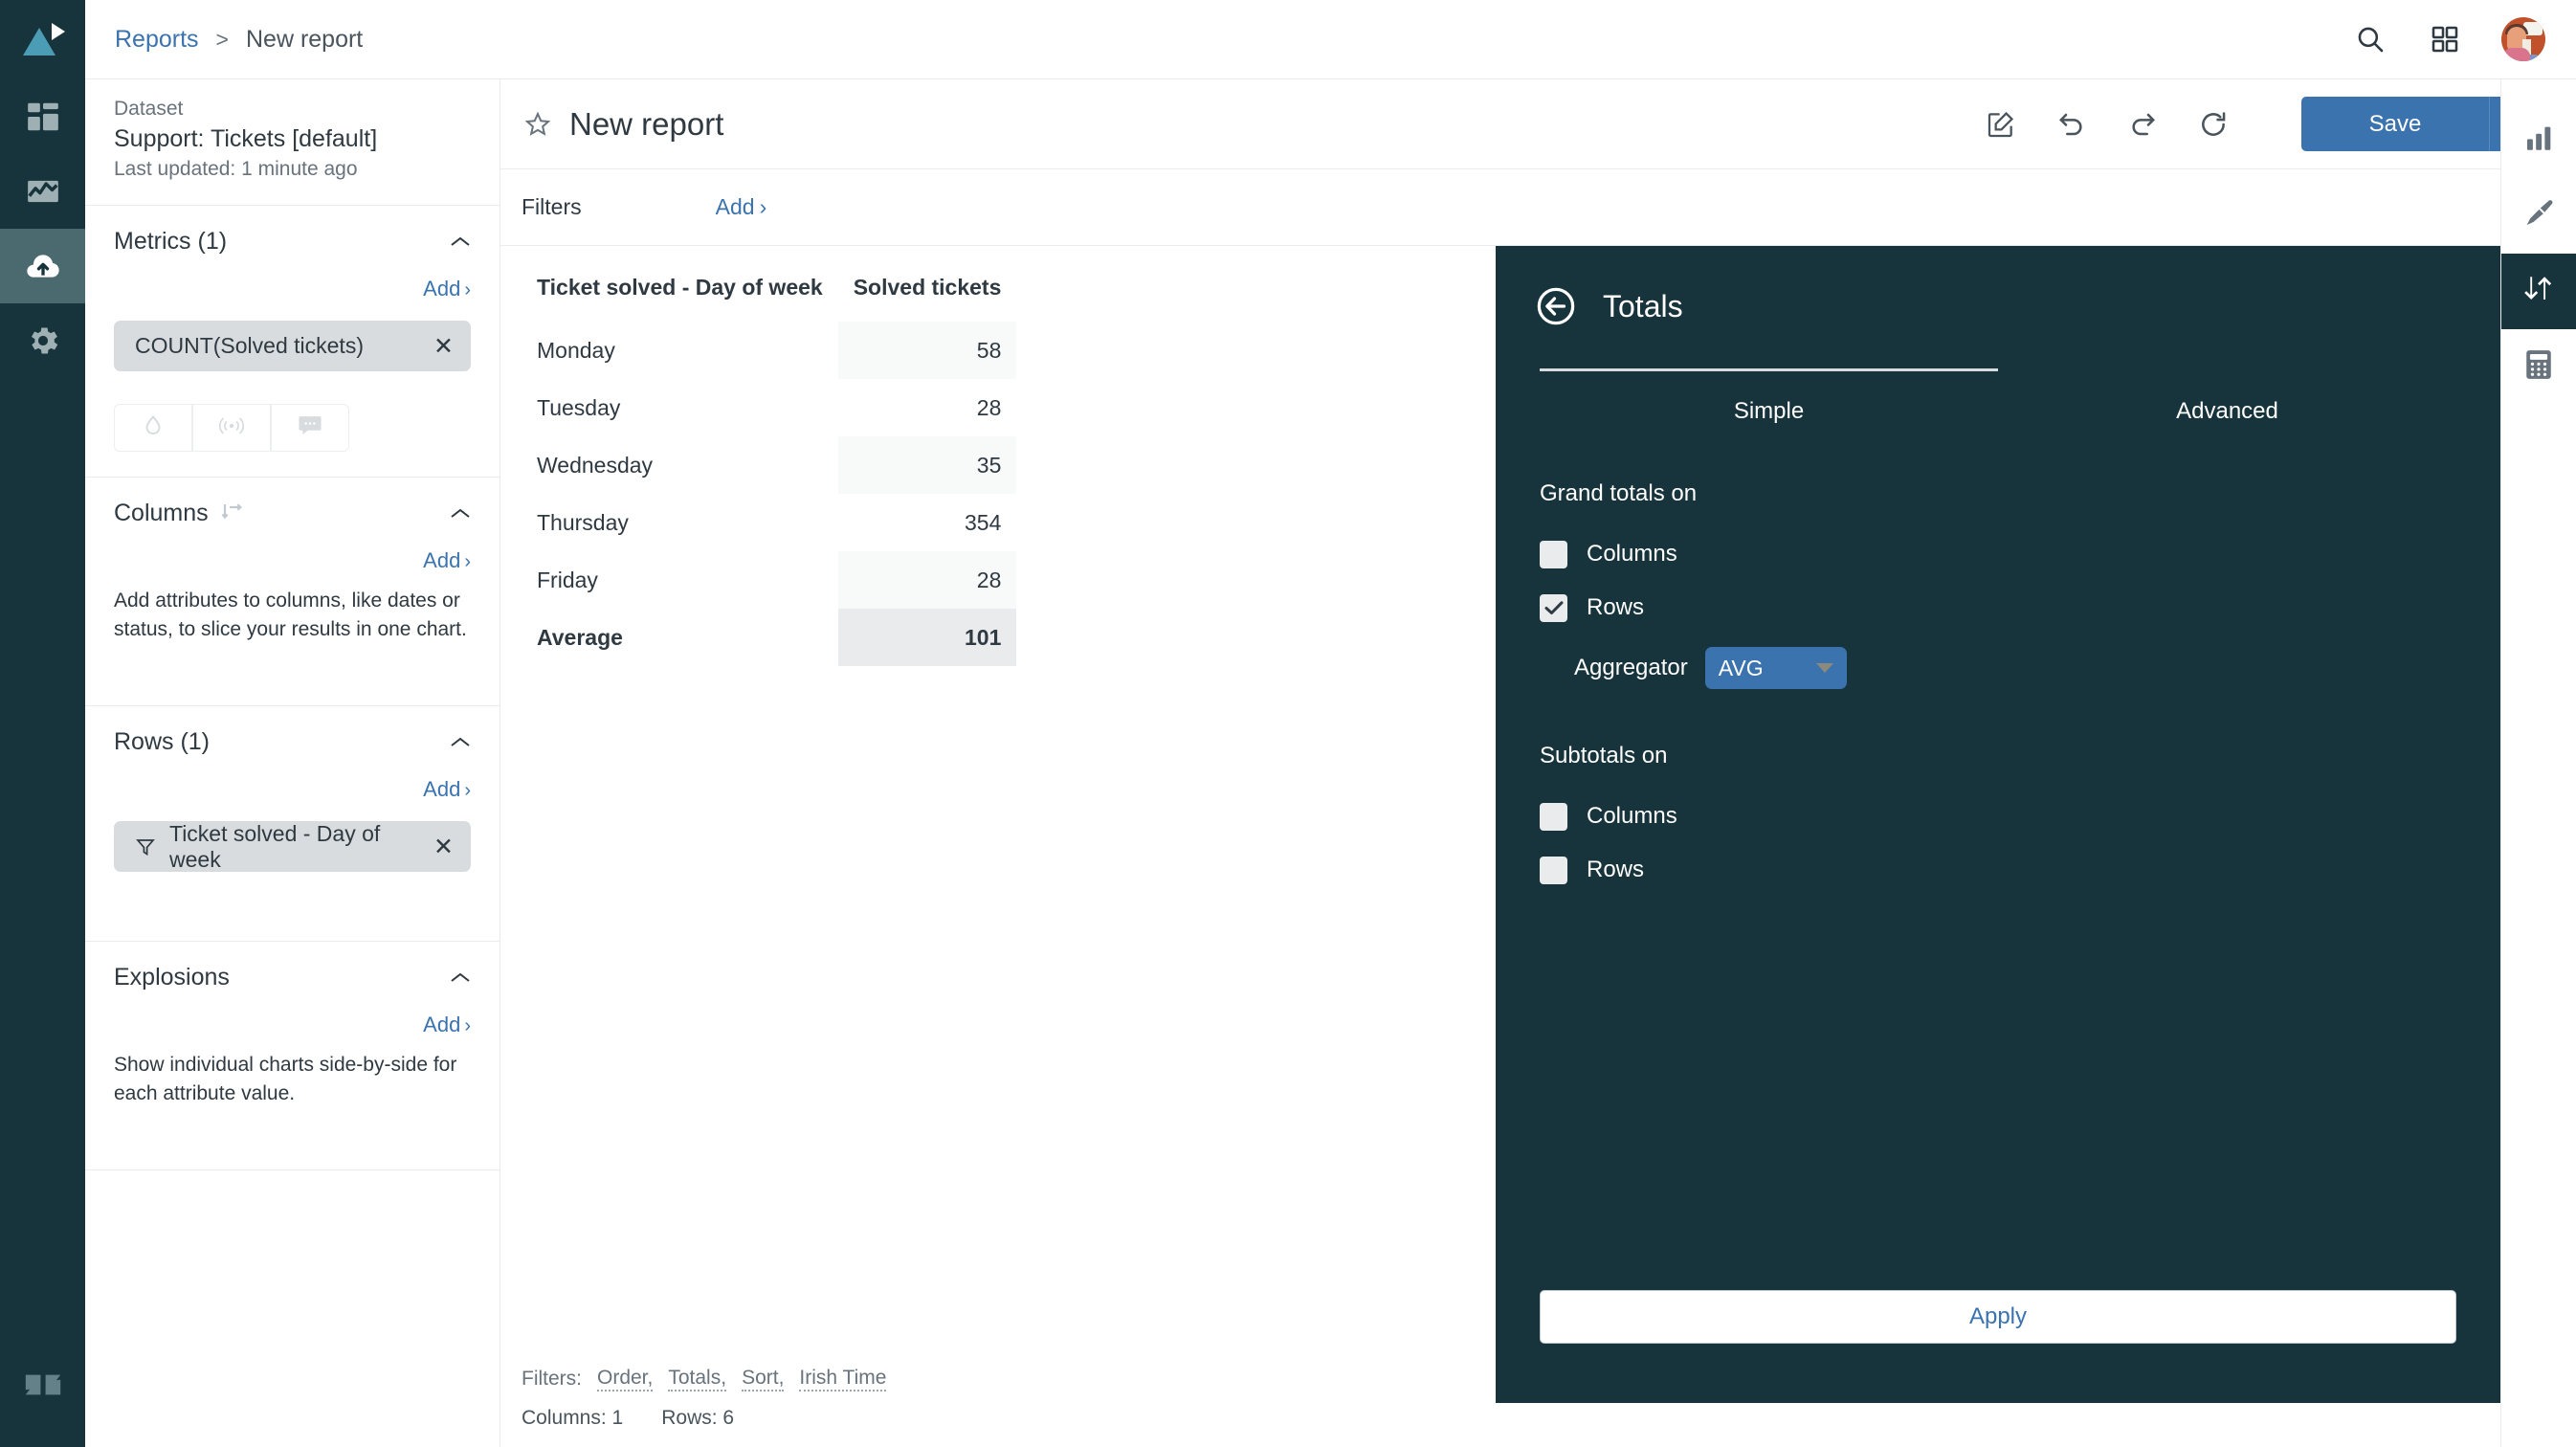 This screenshot has width=2576, height=1447. Describe the element at coordinates (292, 241) in the screenshot. I see `section-metrics-header: Metrics (1)` at that location.